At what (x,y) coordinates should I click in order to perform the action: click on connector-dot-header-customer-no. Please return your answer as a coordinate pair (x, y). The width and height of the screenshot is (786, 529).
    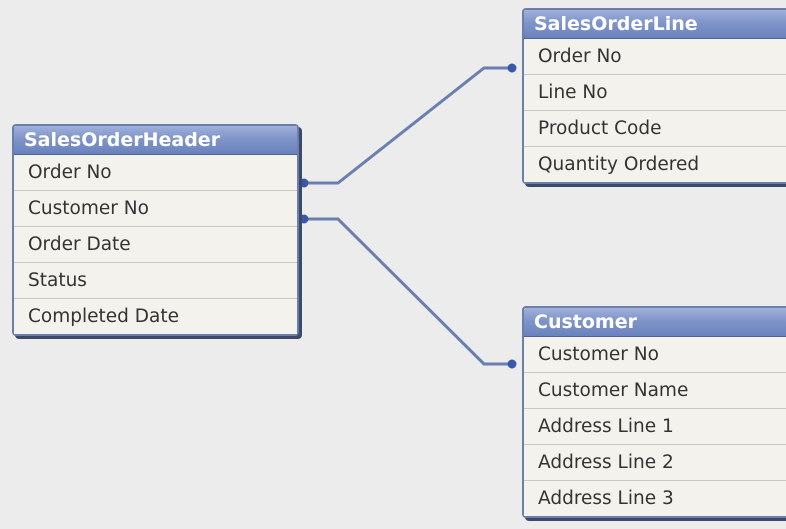
    Looking at the image, I should click on (304, 219).